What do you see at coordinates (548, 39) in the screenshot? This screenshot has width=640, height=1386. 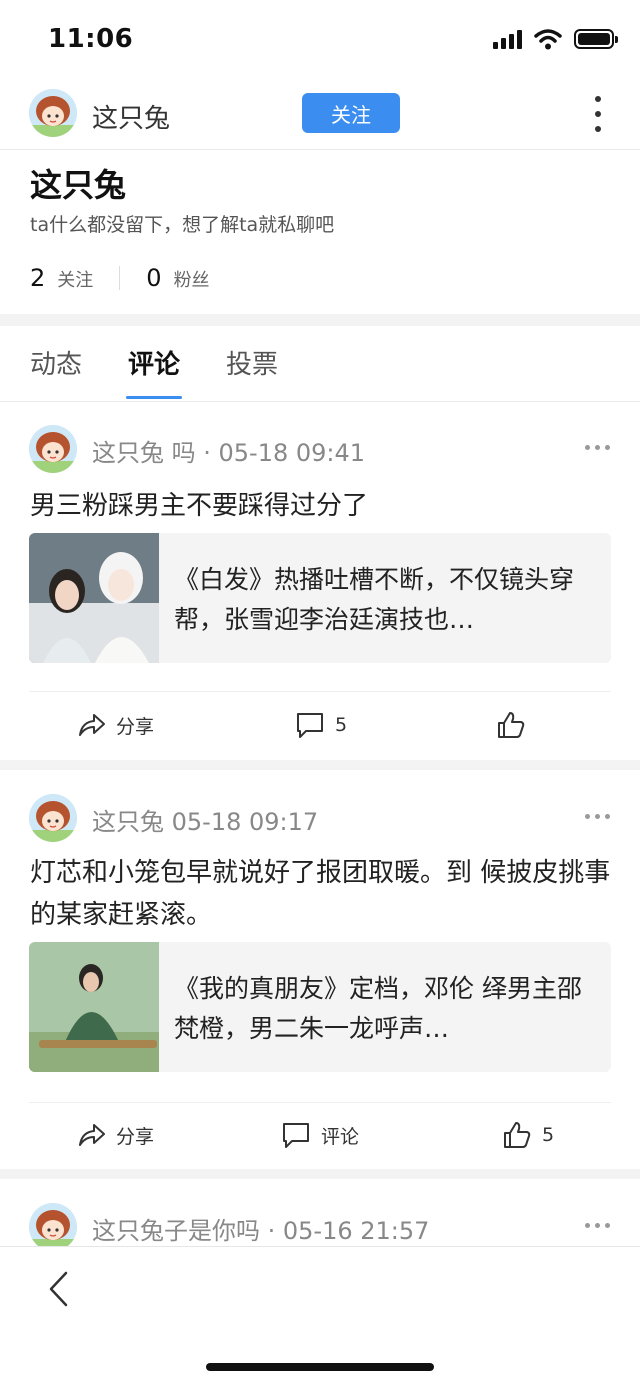 I see `wifi-icon` at bounding box center [548, 39].